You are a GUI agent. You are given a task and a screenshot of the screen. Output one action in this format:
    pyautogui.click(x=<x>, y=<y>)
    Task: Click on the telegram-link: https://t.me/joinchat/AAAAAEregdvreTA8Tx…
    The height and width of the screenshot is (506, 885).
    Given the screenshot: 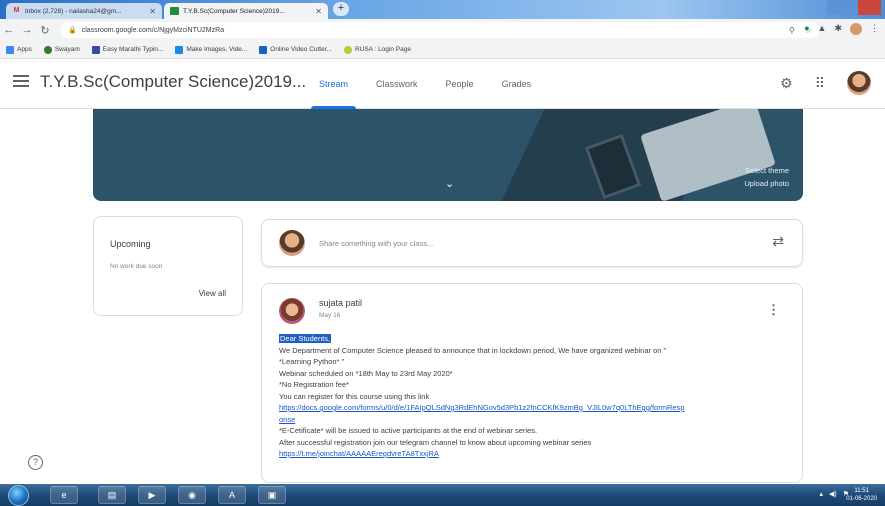 What is the action you would take?
    pyautogui.click(x=536, y=454)
    